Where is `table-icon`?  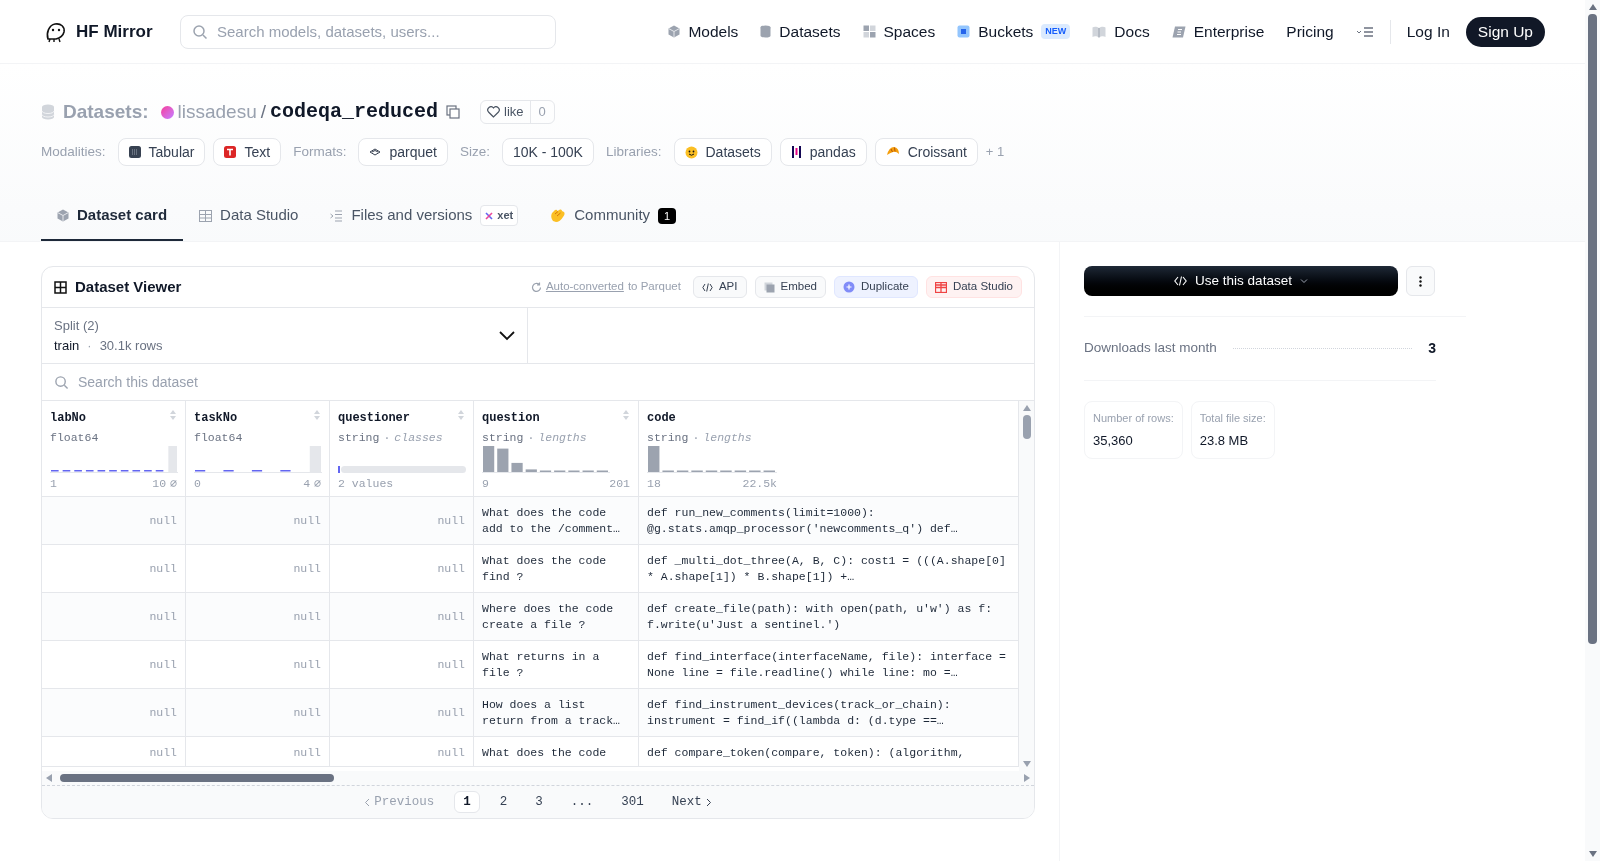
table-icon is located at coordinates (940, 287).